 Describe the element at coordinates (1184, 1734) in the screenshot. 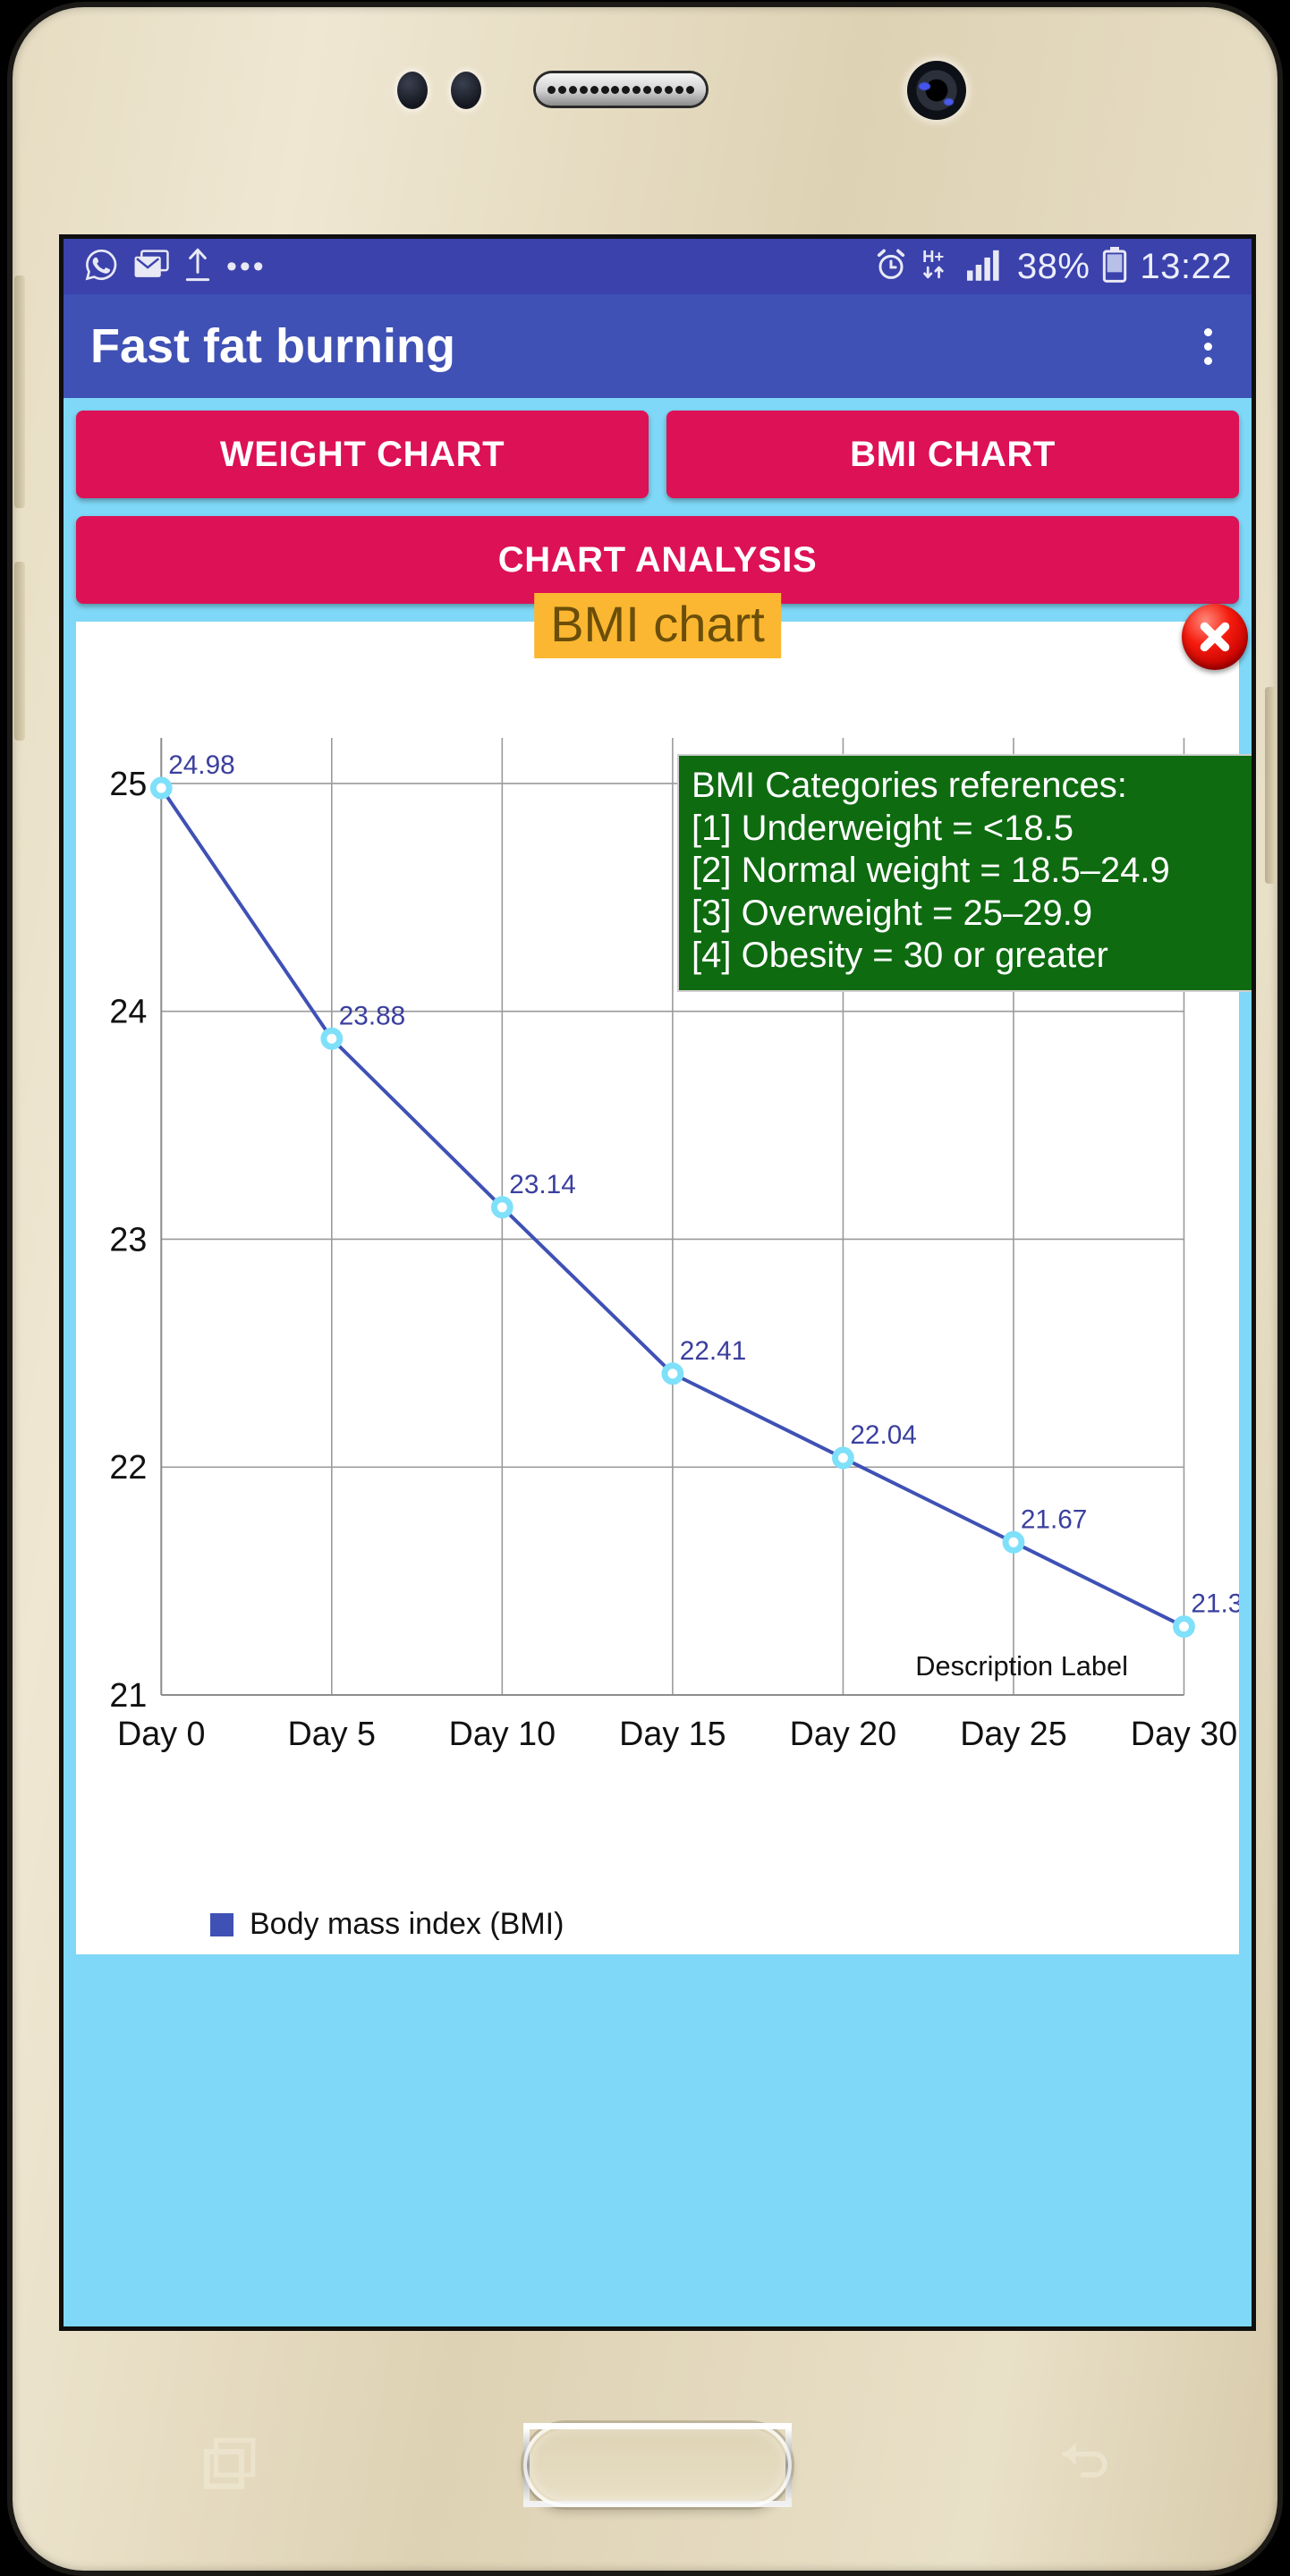

I see `x-tick-label: Day 30` at that location.